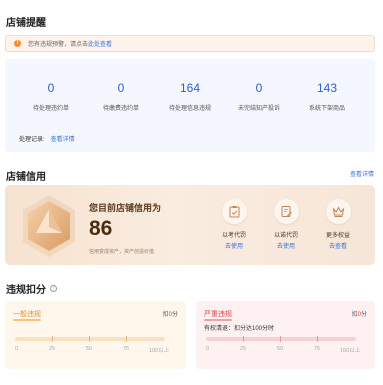 Image resolution: width=383 pixels, height=385 pixels. Describe the element at coordinates (337, 236) in the screenshot. I see `action-label: 更多权益` at that location.